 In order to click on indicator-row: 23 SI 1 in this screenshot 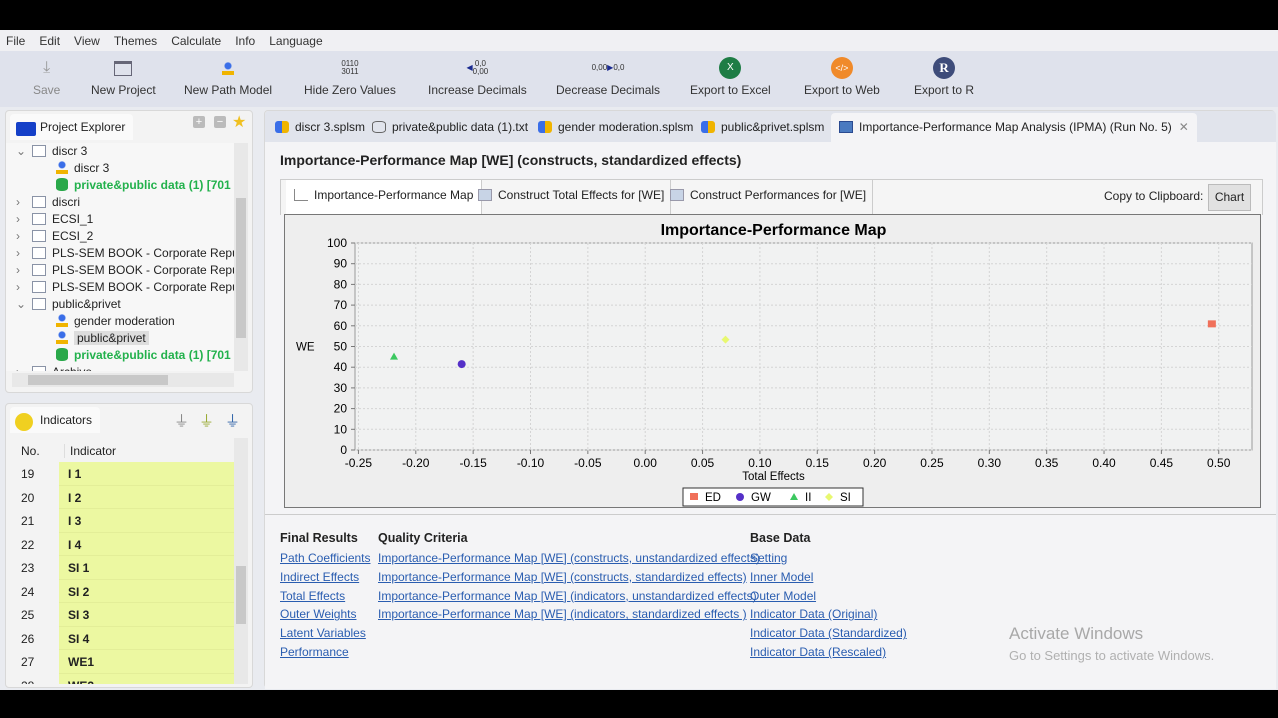, I will do `click(125, 568)`.